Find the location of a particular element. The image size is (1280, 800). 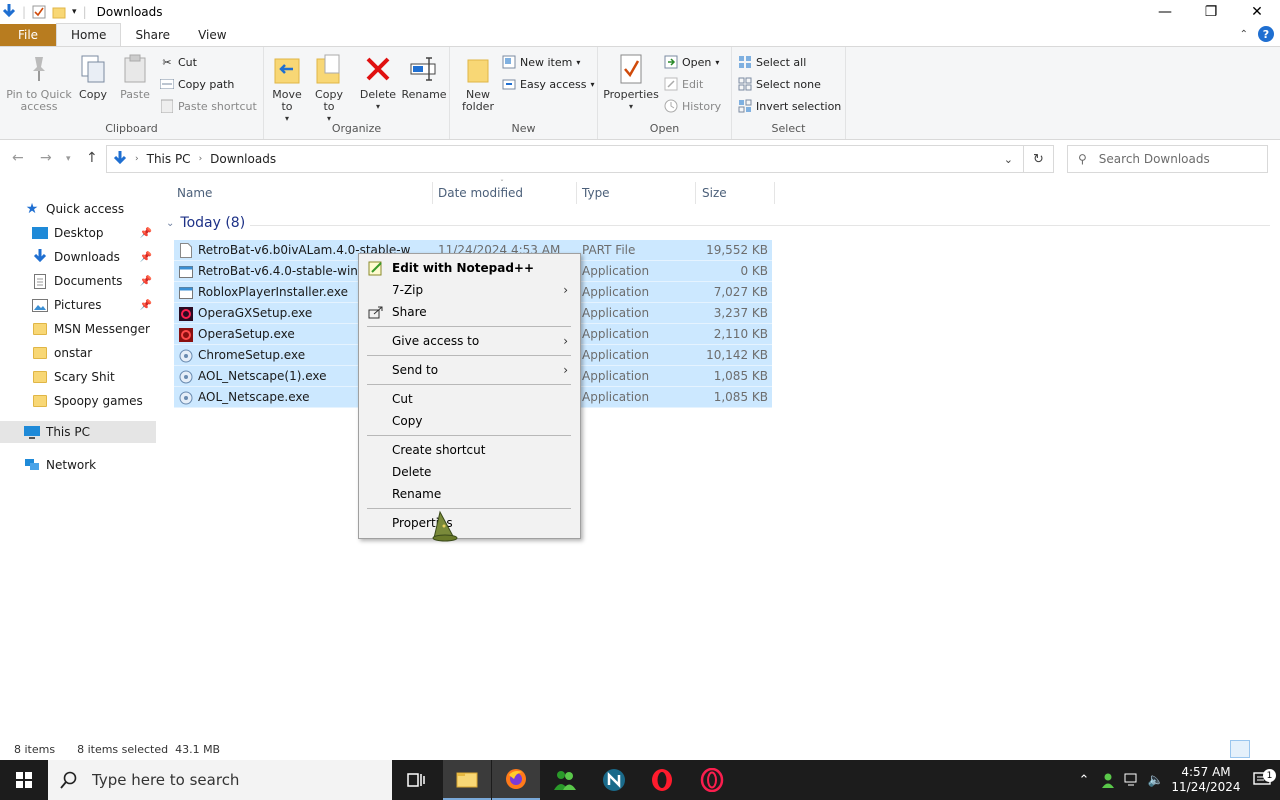

taskbar-firefox is located at coordinates (516, 780).